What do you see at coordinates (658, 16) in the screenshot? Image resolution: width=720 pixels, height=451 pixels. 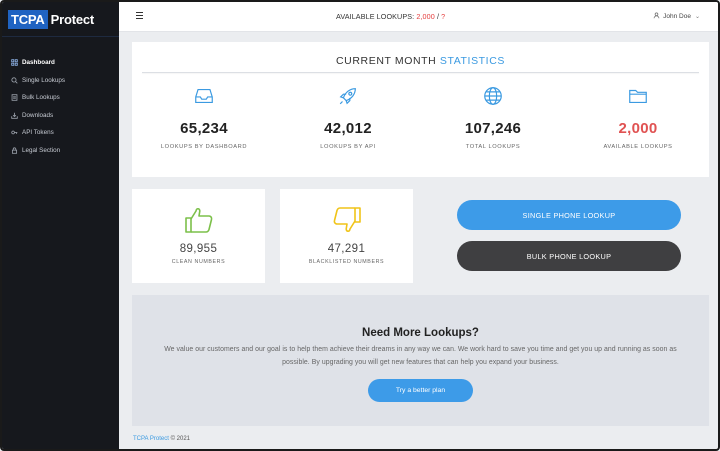 I see `user-icon` at bounding box center [658, 16].